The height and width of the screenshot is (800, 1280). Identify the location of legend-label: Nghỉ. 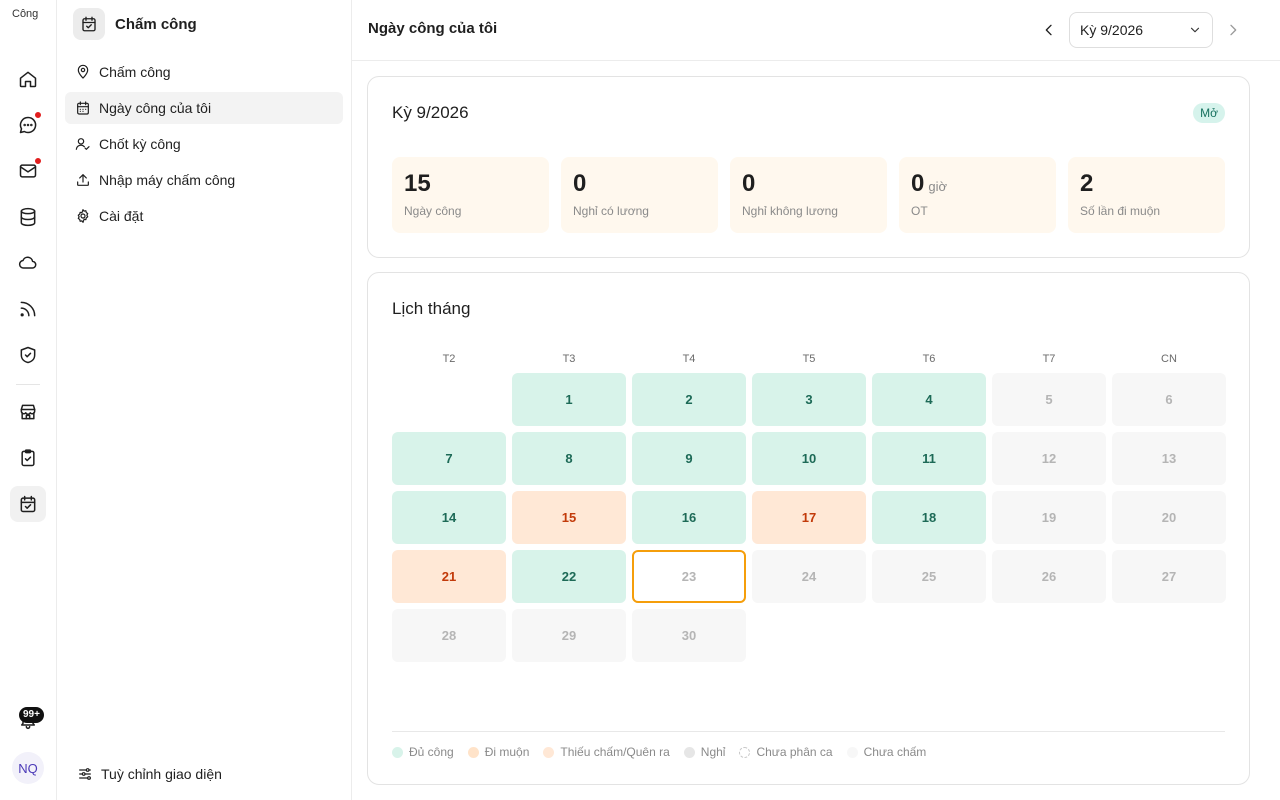
(713, 752).